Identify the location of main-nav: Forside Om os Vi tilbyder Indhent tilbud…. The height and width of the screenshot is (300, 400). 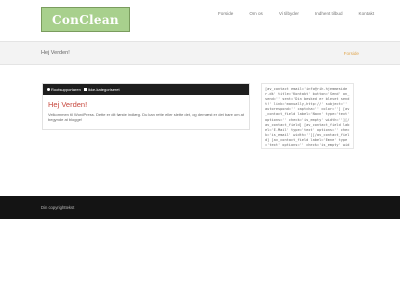
(296, 13).